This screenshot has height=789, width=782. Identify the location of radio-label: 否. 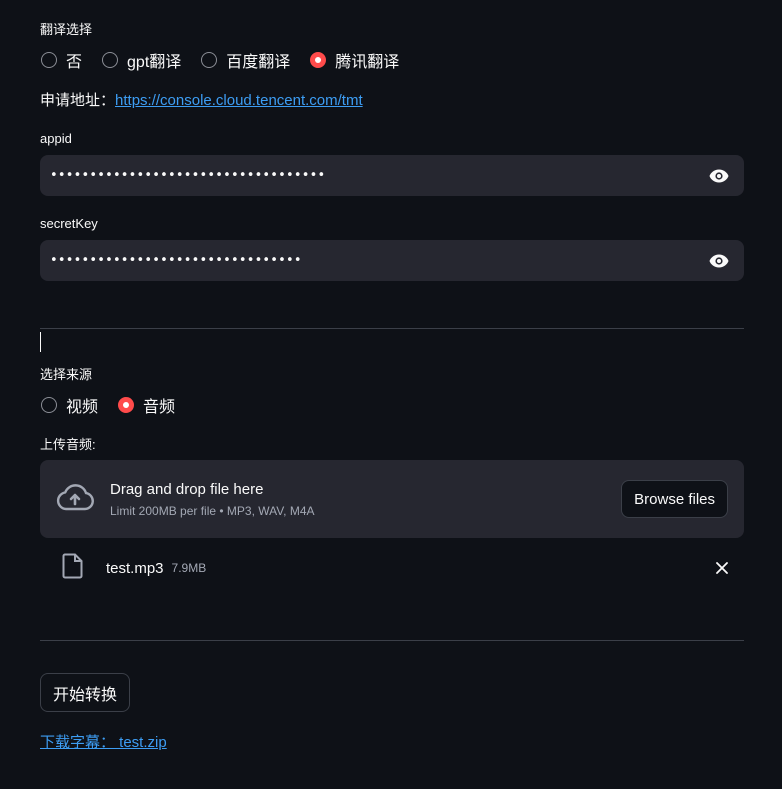
(74, 62).